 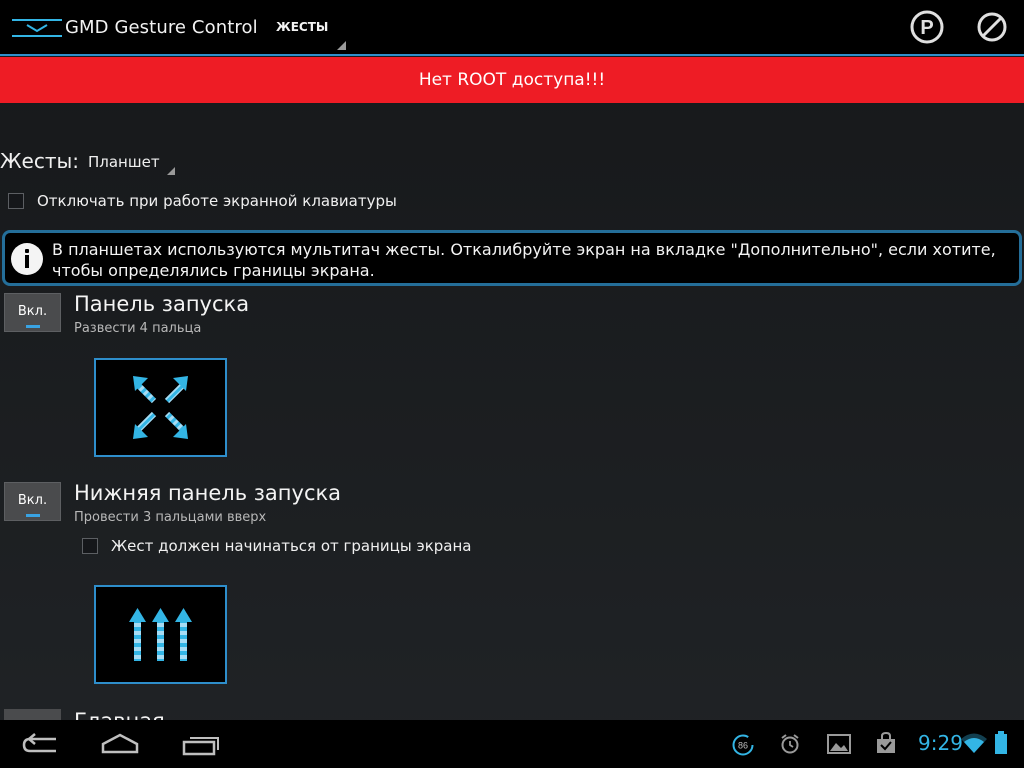 What do you see at coordinates (291, 546) in the screenshot?
I see `edge-start-label: Жест должен начинаться от границы экрана` at bounding box center [291, 546].